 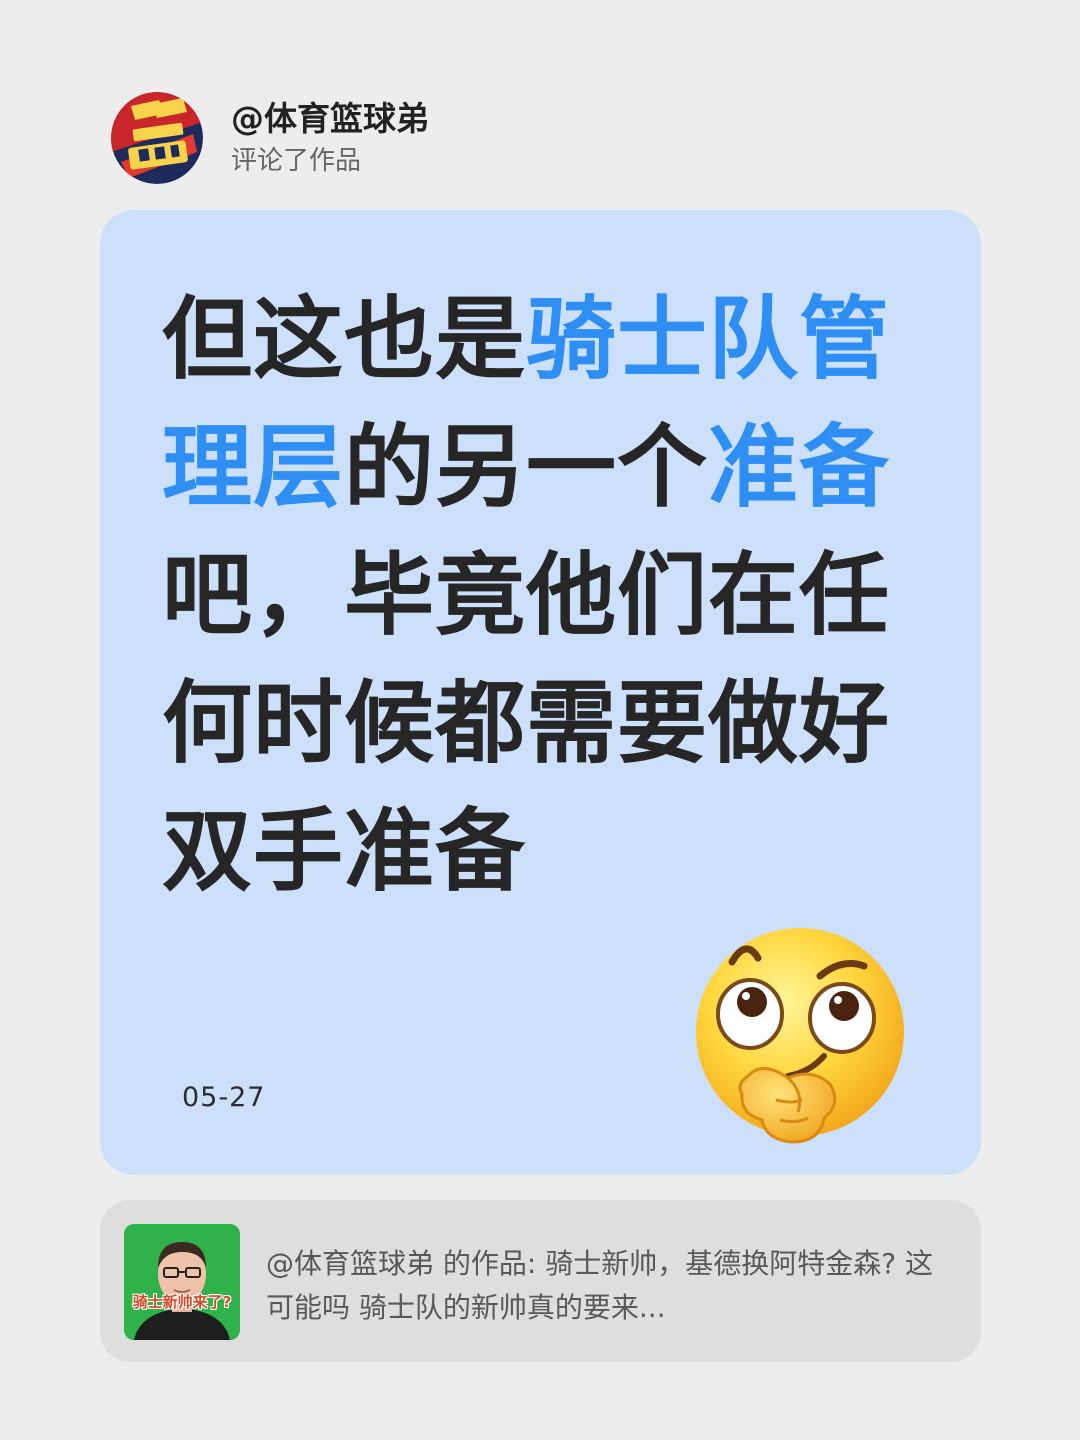 What do you see at coordinates (350, 1263) in the screenshot?
I see `referenced-author: @体育篮球弟` at bounding box center [350, 1263].